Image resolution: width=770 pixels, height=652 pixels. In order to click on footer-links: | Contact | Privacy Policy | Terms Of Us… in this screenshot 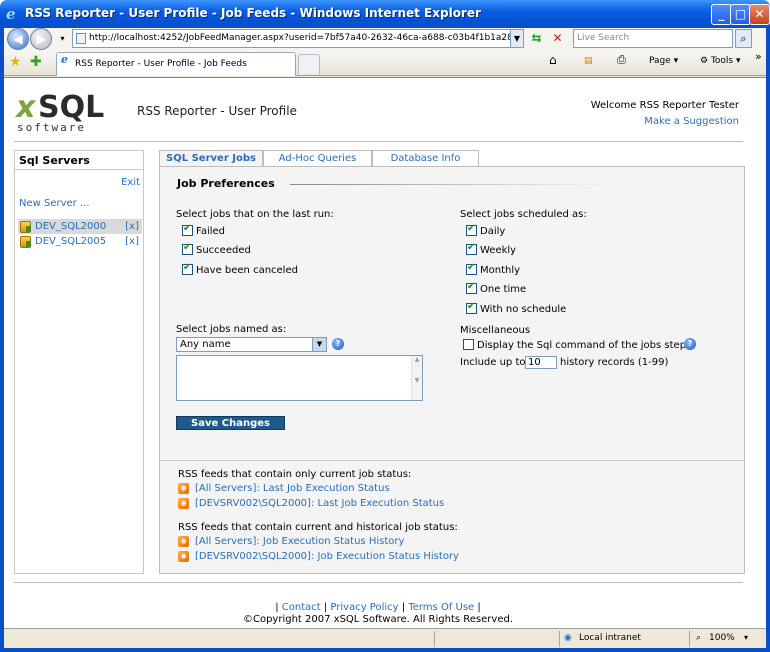, I will do `click(378, 607)`.